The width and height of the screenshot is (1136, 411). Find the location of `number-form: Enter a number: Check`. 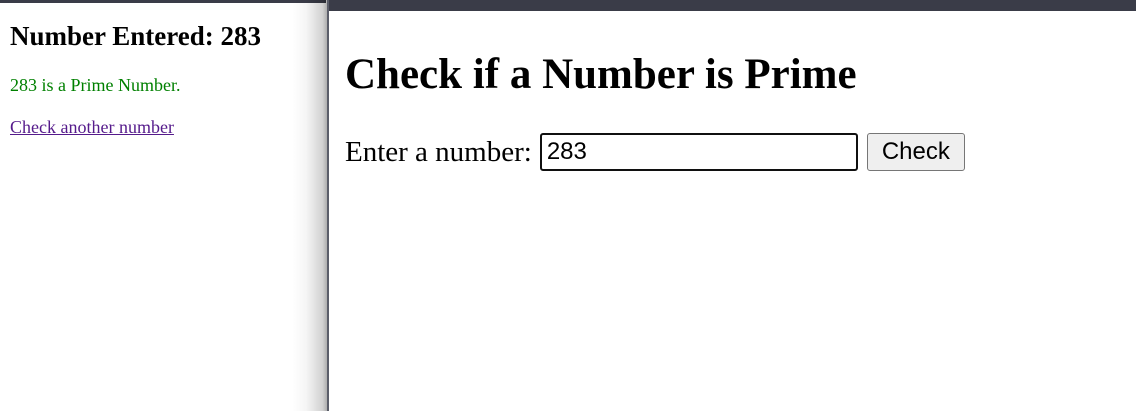

number-form: Enter a number: Check is located at coordinates (655, 152).